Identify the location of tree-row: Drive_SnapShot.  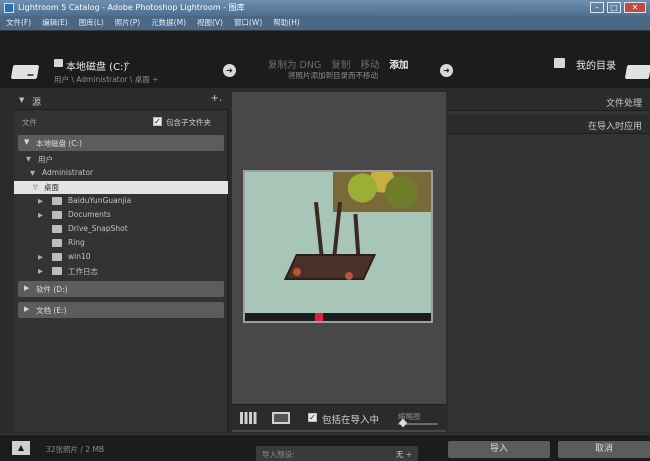
(121, 229).